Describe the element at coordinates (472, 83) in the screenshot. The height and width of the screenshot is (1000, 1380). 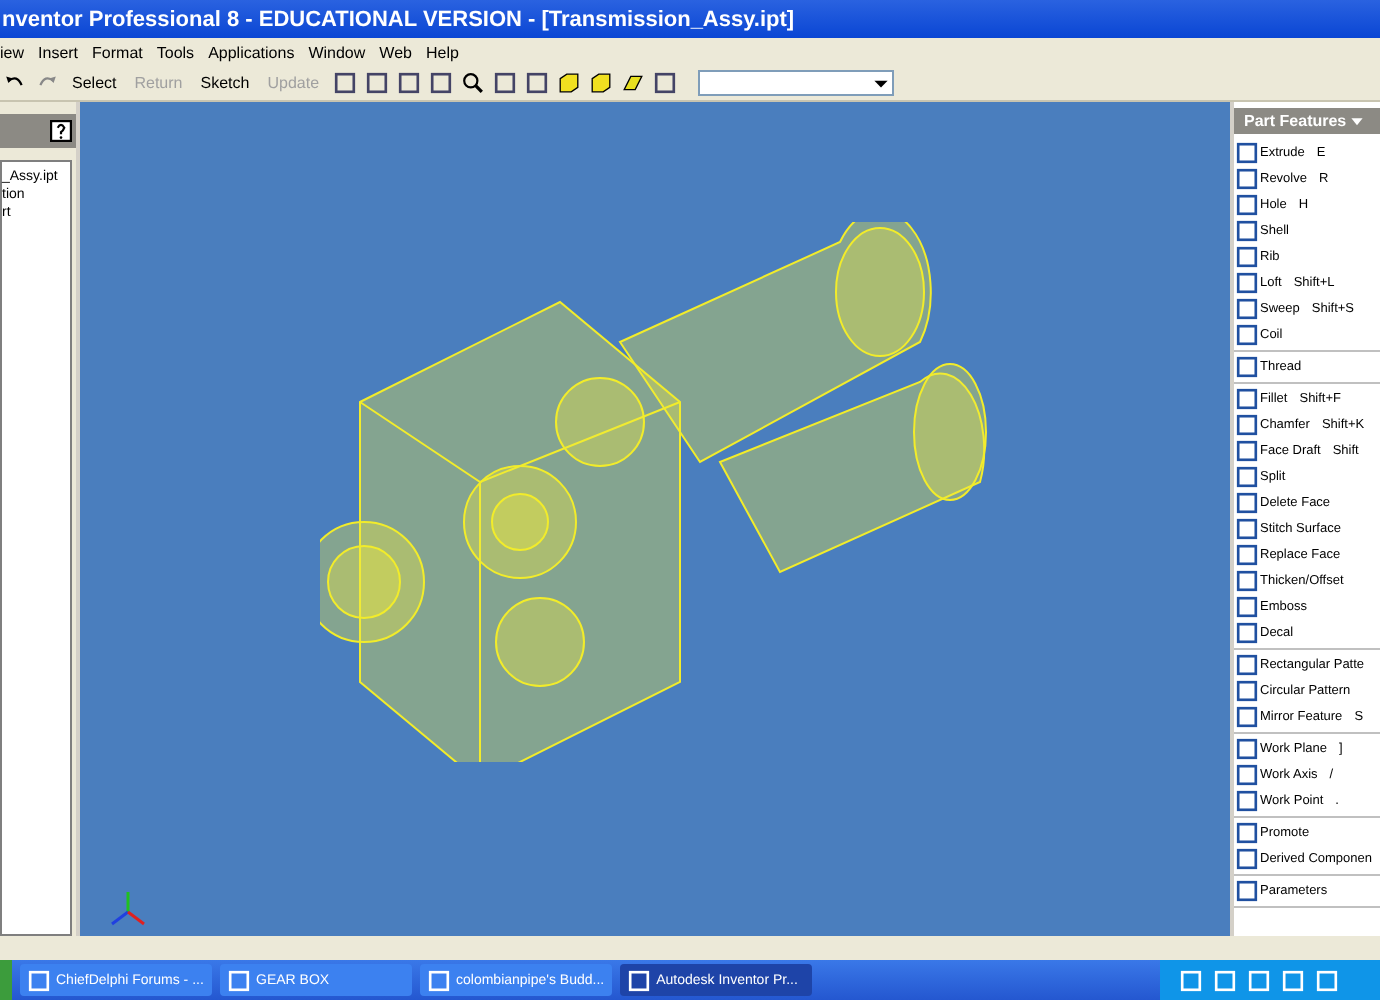
I see `zoom-icon` at that location.